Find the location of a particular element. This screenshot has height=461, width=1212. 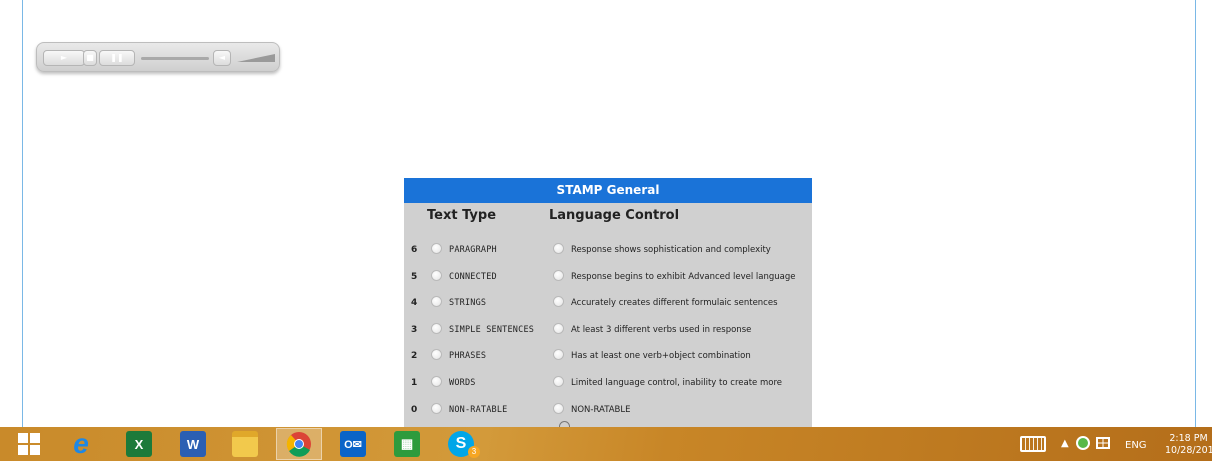

store-icon: ▦ is located at coordinates (407, 444).